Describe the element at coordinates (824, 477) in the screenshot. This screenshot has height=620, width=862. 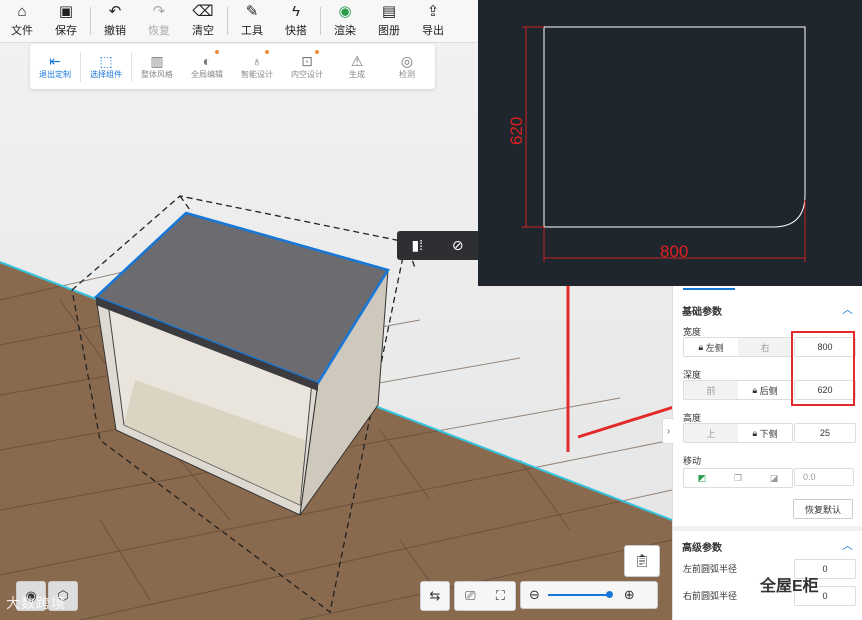
I see `move-input: 0.0` at that location.